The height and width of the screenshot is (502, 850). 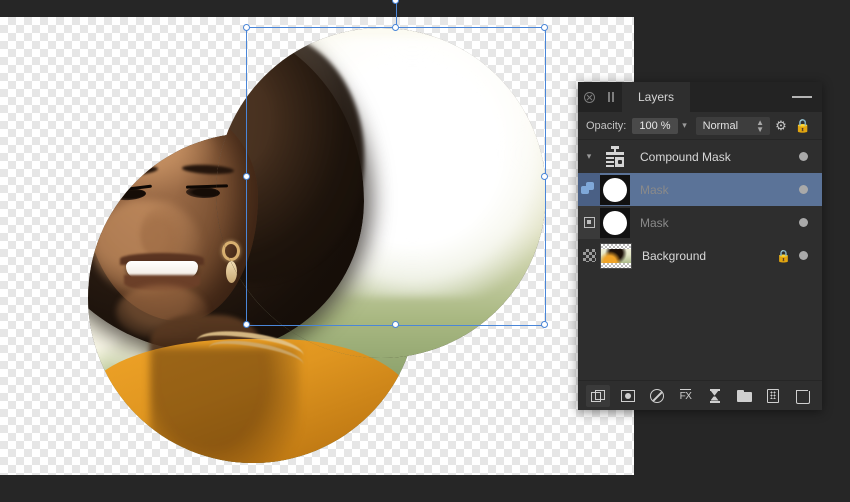 I want to click on layer-list: ▾ Compound Mask Mask Mask Background 🔒, so click(x=700, y=260).